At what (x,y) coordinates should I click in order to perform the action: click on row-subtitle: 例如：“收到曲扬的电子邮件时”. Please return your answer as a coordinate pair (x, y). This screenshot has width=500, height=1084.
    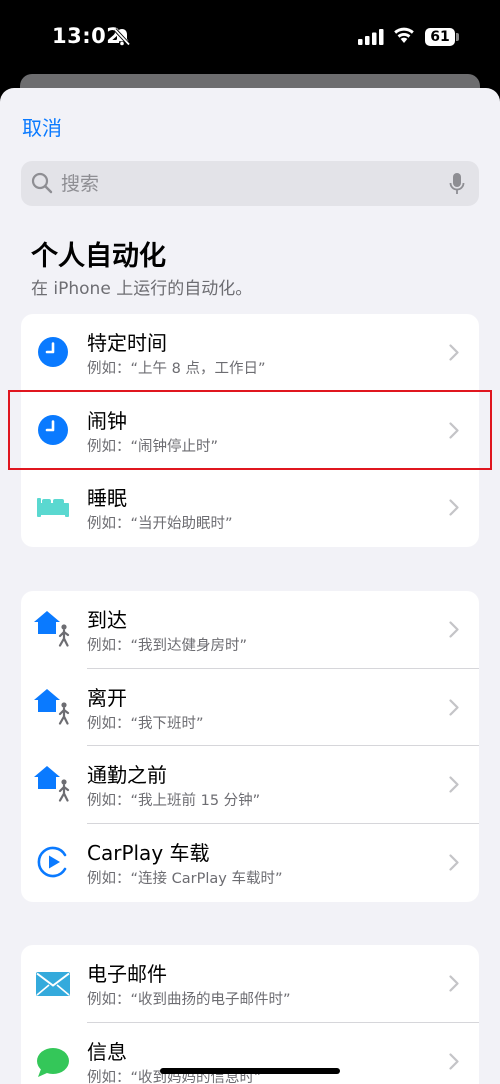
    Looking at the image, I should click on (189, 1000).